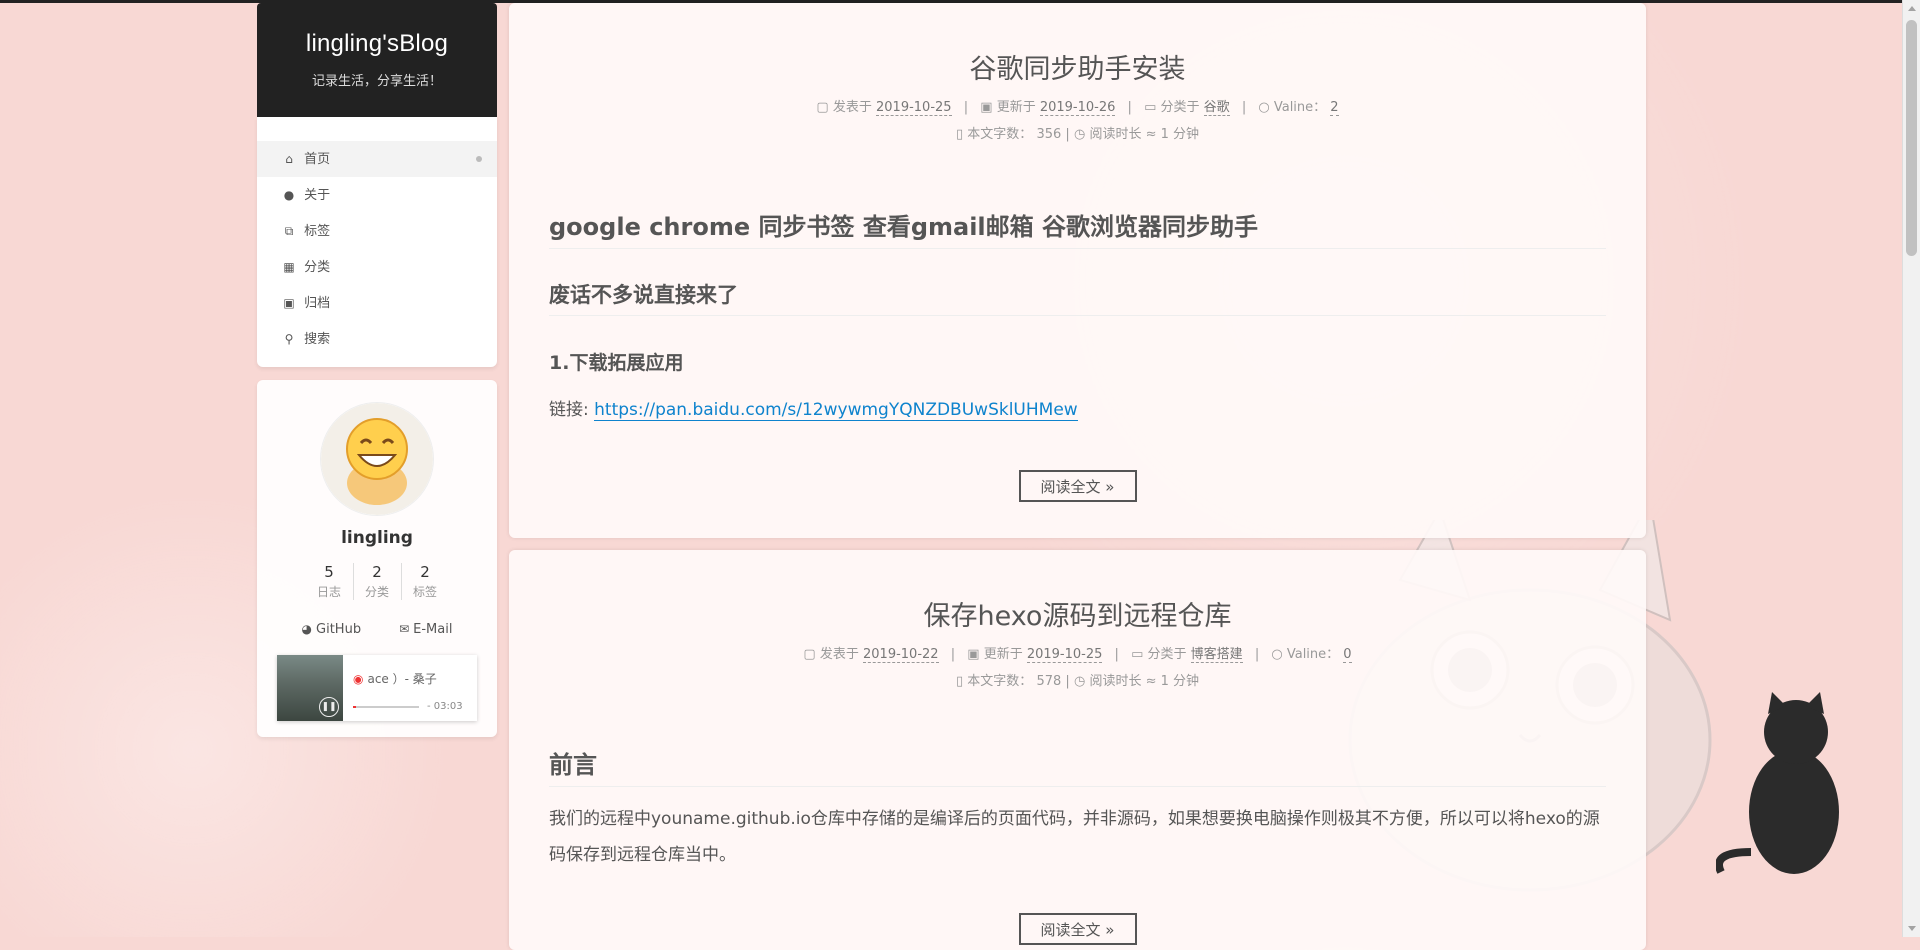  I want to click on github-icon: ◕, so click(307, 629).